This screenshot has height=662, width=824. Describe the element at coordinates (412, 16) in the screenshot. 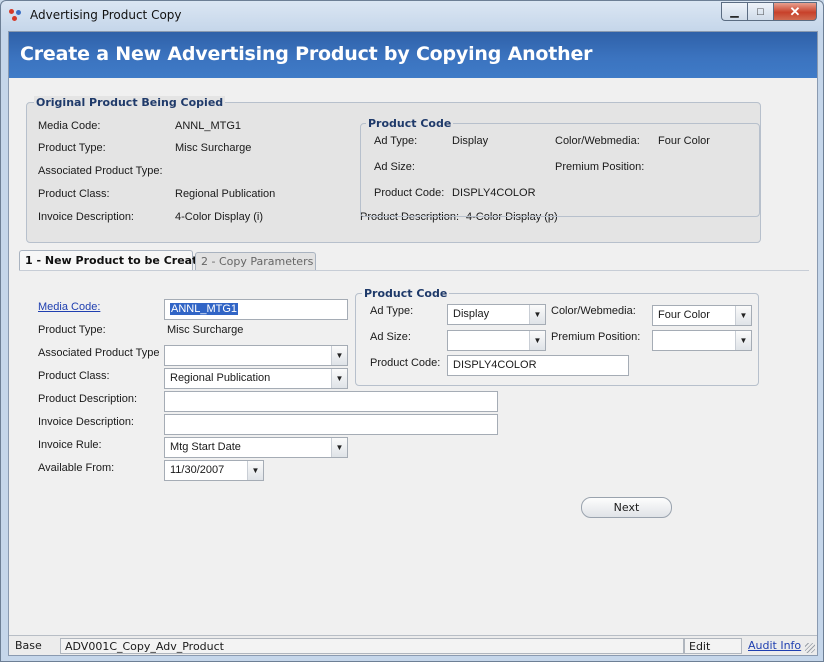

I see `title-bar: Advertising Product Copy ▁ □ ✕` at that location.